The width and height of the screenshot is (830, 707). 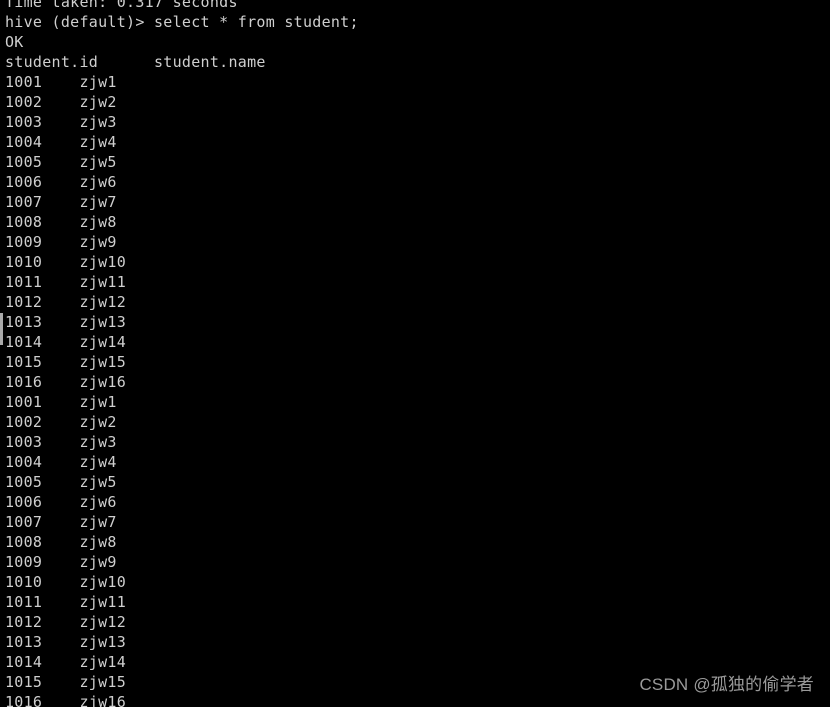 What do you see at coordinates (1, 329) in the screenshot?
I see `text-cursor` at bounding box center [1, 329].